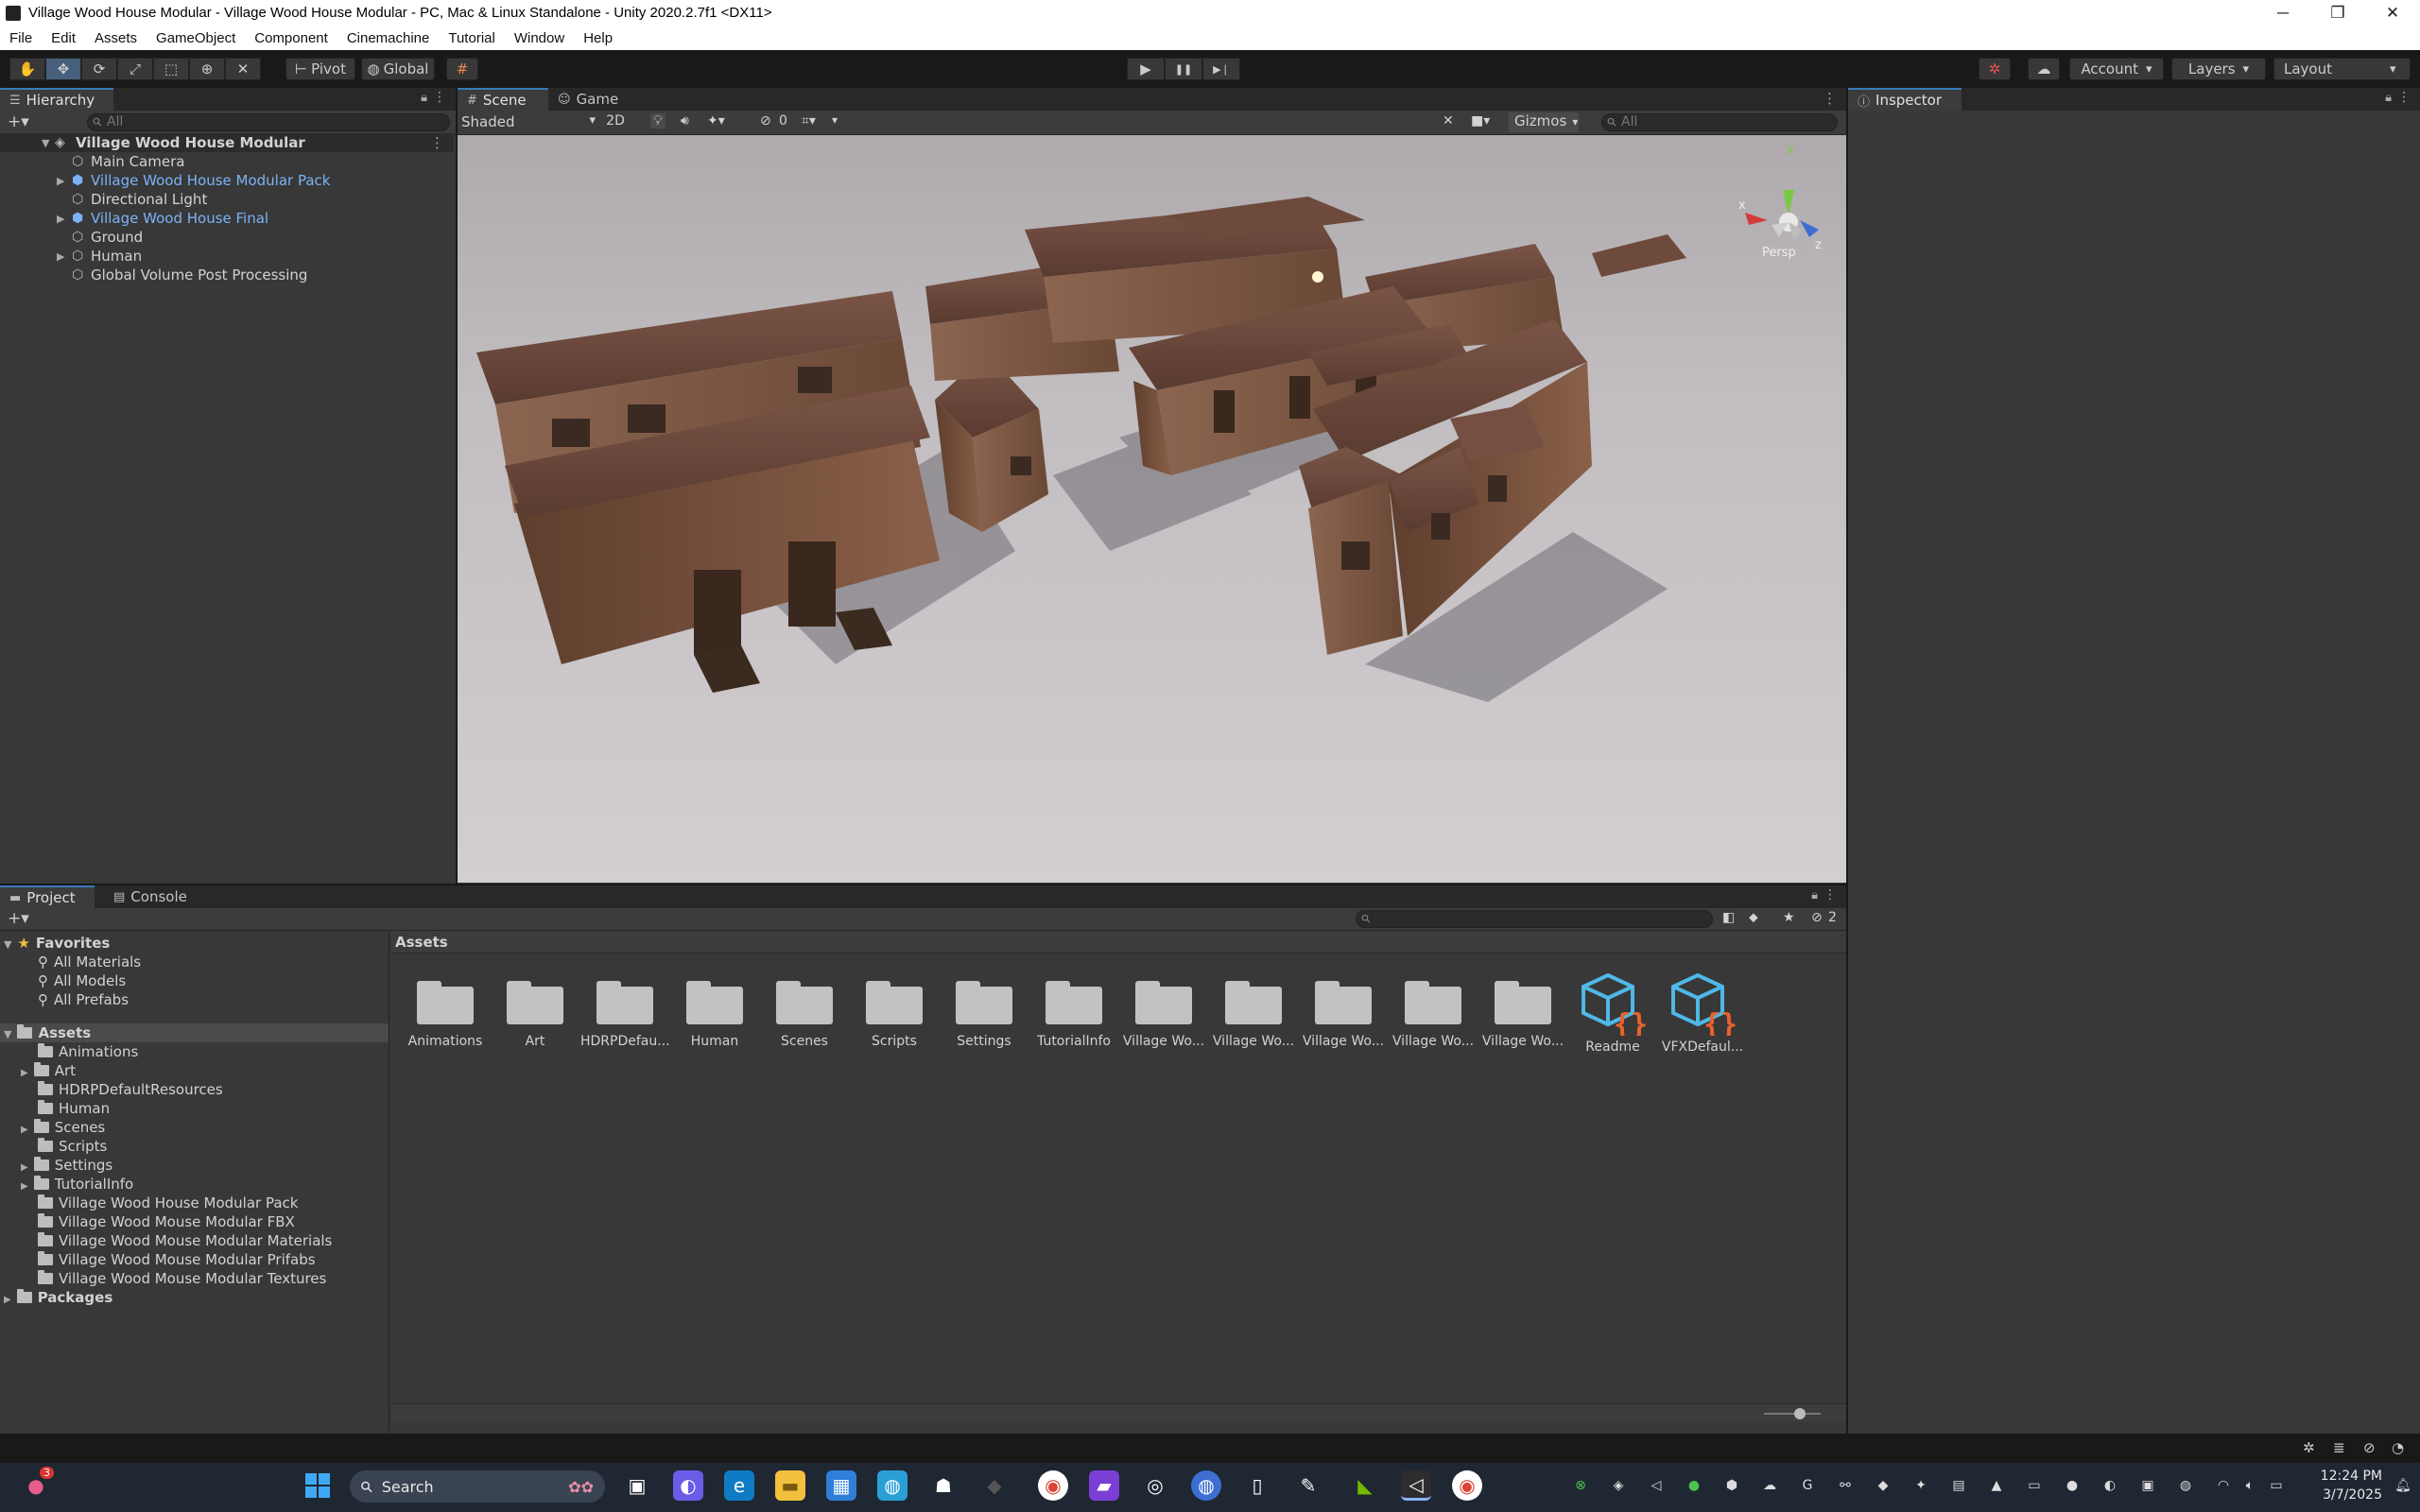  What do you see at coordinates (1731, 1485) in the screenshot?
I see `tray-shield-icon: ⬢` at bounding box center [1731, 1485].